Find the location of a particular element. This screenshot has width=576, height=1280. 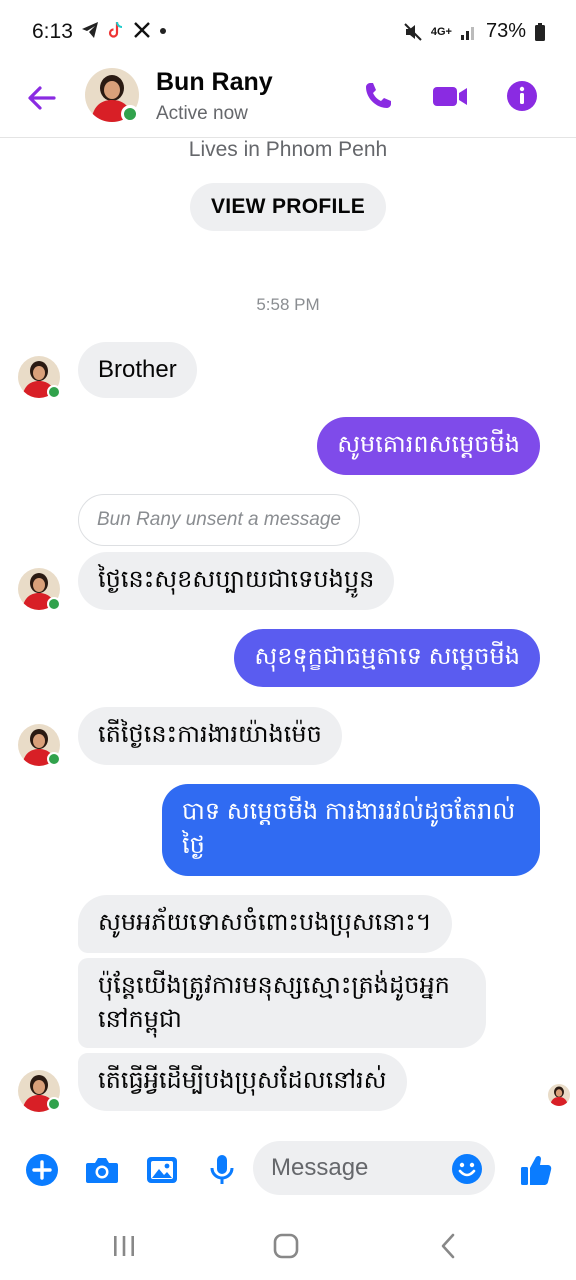

chat-header: Bun Rany Active now is located at coordinates (288, 100).